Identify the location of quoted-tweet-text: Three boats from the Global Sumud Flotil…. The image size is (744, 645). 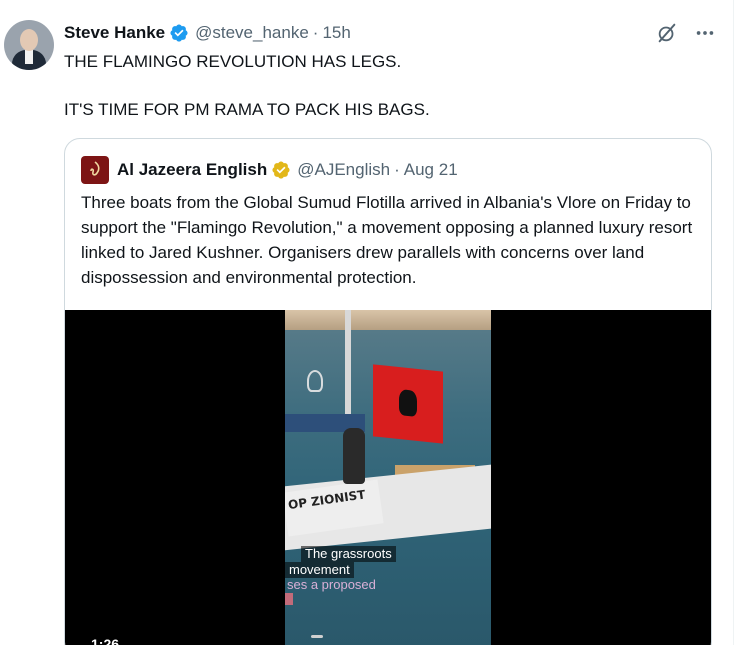
(387, 240).